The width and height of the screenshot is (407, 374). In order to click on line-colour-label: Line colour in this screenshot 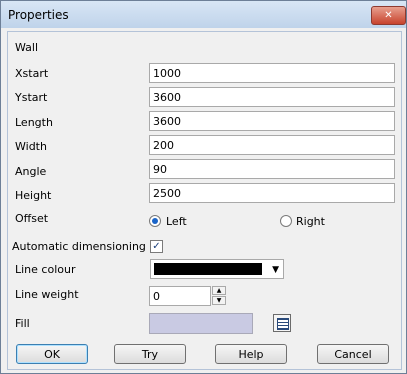, I will do `click(45, 269)`.